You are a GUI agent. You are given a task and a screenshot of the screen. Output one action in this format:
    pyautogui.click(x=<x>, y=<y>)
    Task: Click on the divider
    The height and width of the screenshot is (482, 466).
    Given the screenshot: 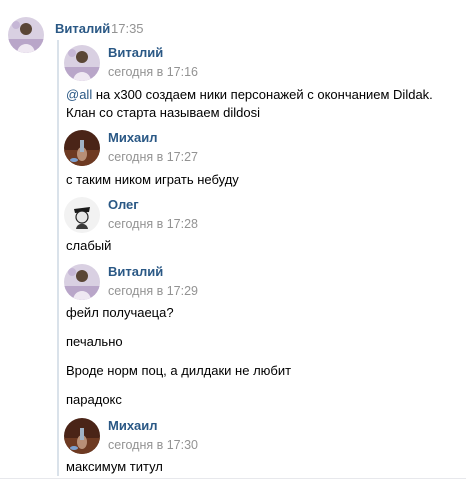 What is the action you would take?
    pyautogui.click(x=233, y=478)
    